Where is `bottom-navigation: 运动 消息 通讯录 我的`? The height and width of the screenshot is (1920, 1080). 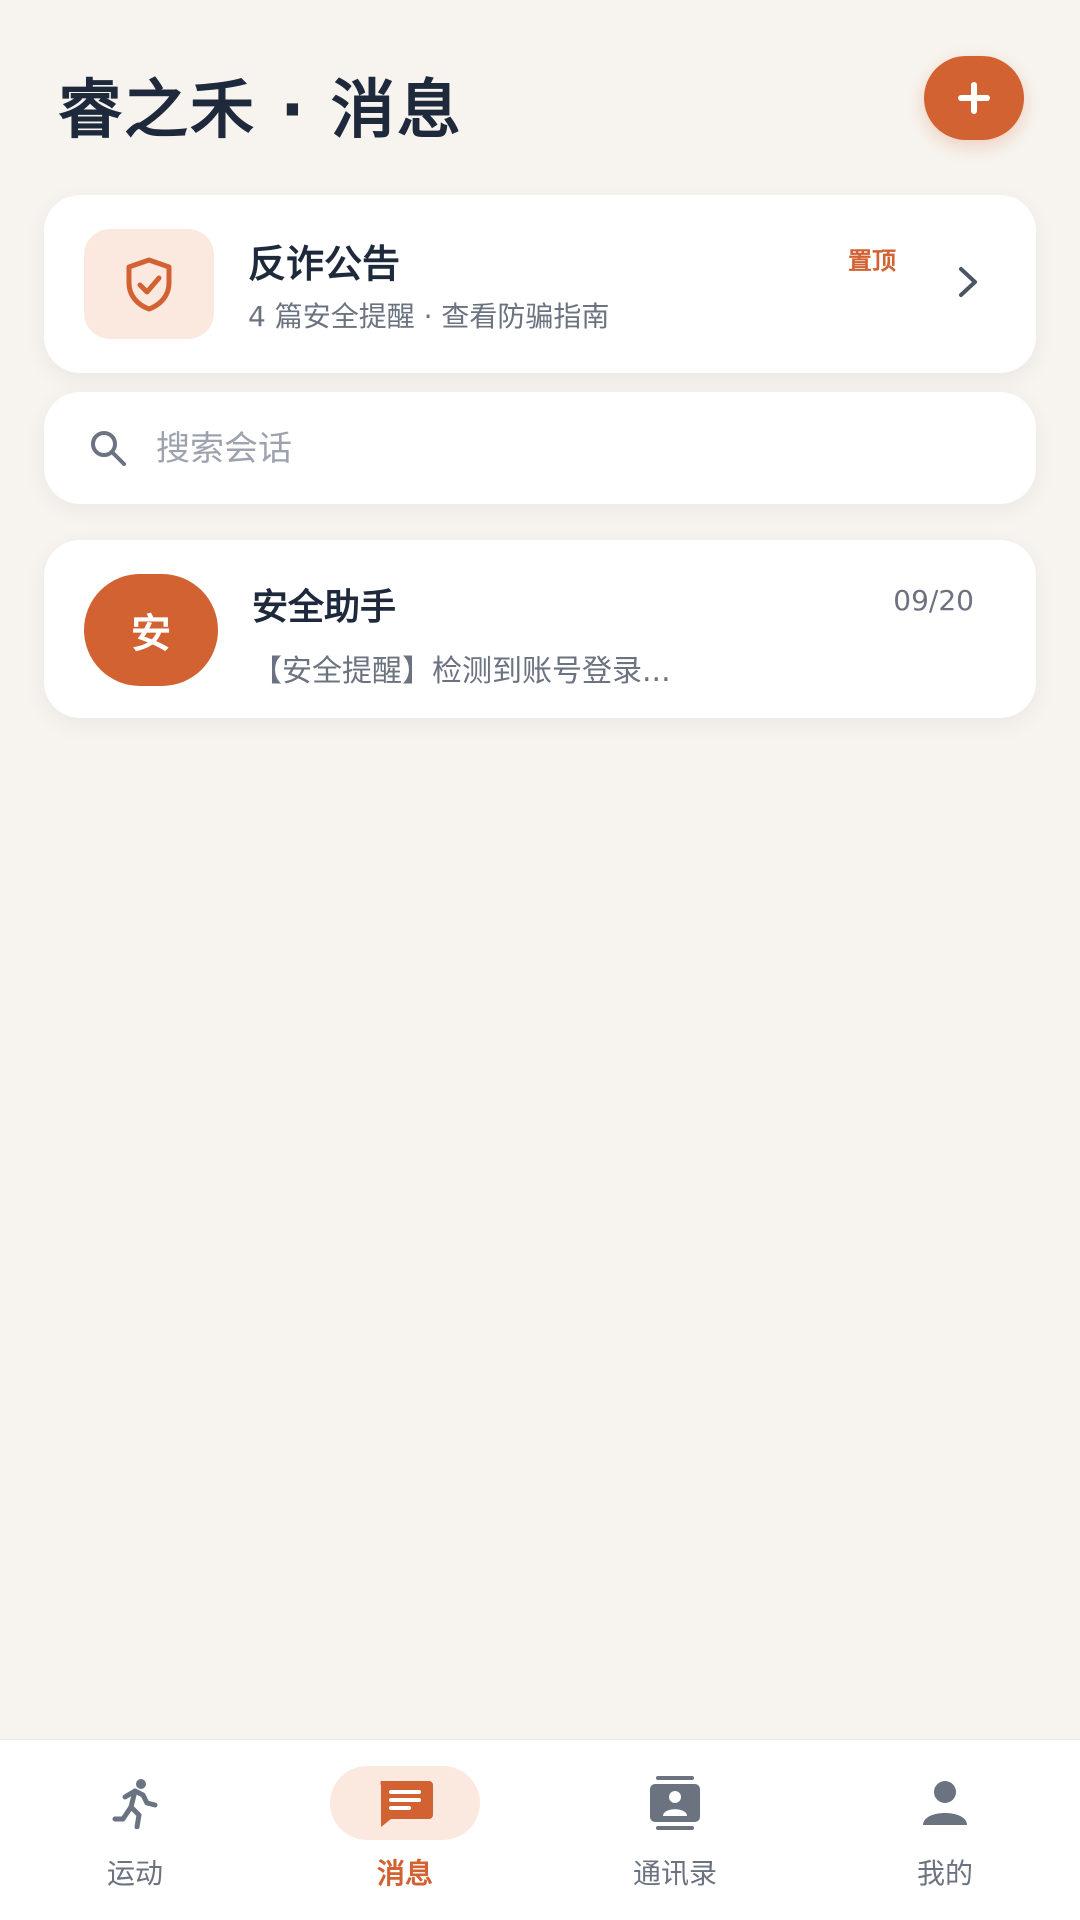 bottom-navigation: 运动 消息 通讯录 我的 is located at coordinates (540, 1829).